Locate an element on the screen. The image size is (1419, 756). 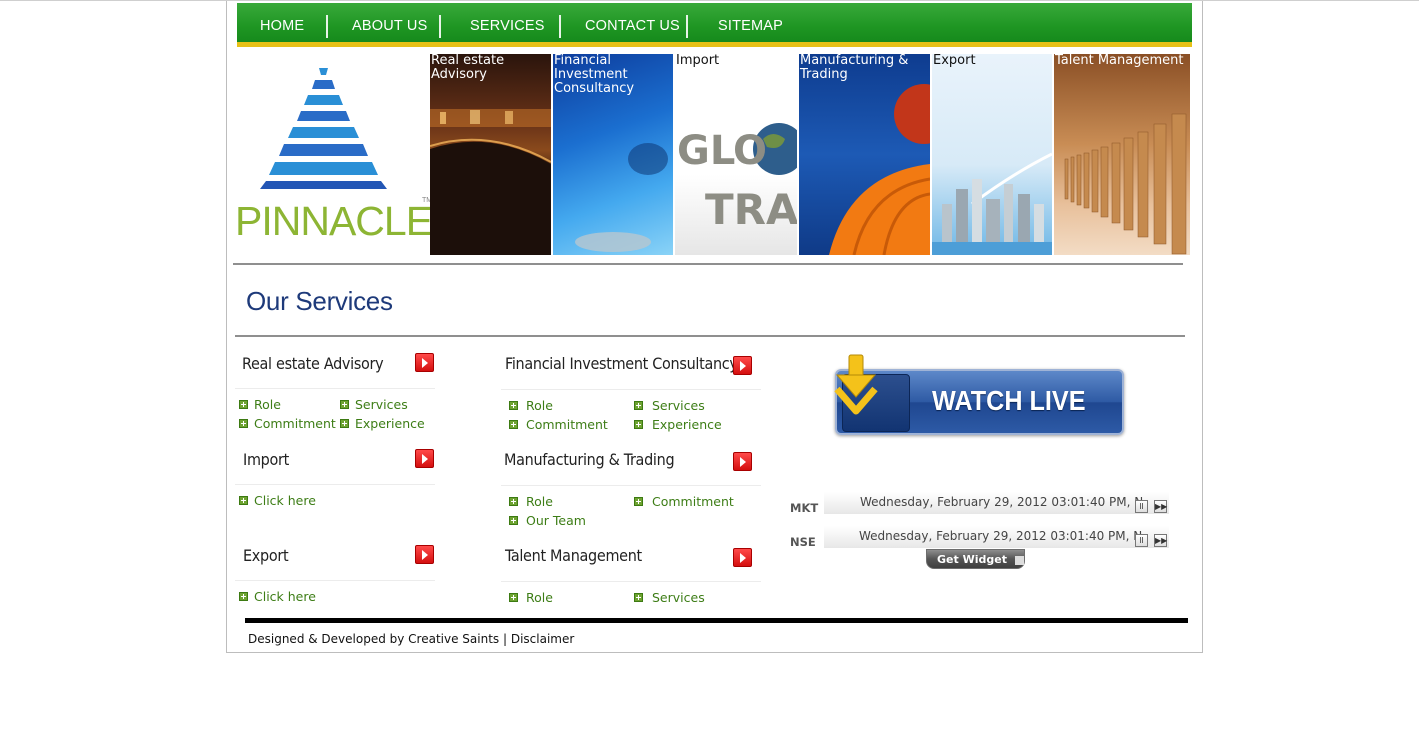
tile-label: Financial Investment Consultancy is located at coordinates (594, 75).